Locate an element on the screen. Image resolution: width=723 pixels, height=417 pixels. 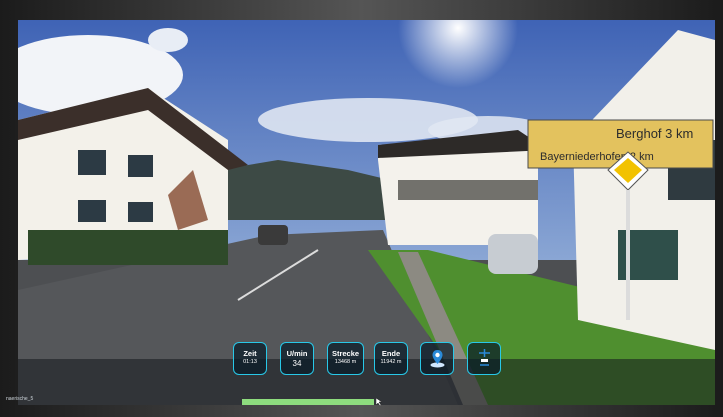
cadence-tile: U/min 34 is located at coordinates (297, 358).